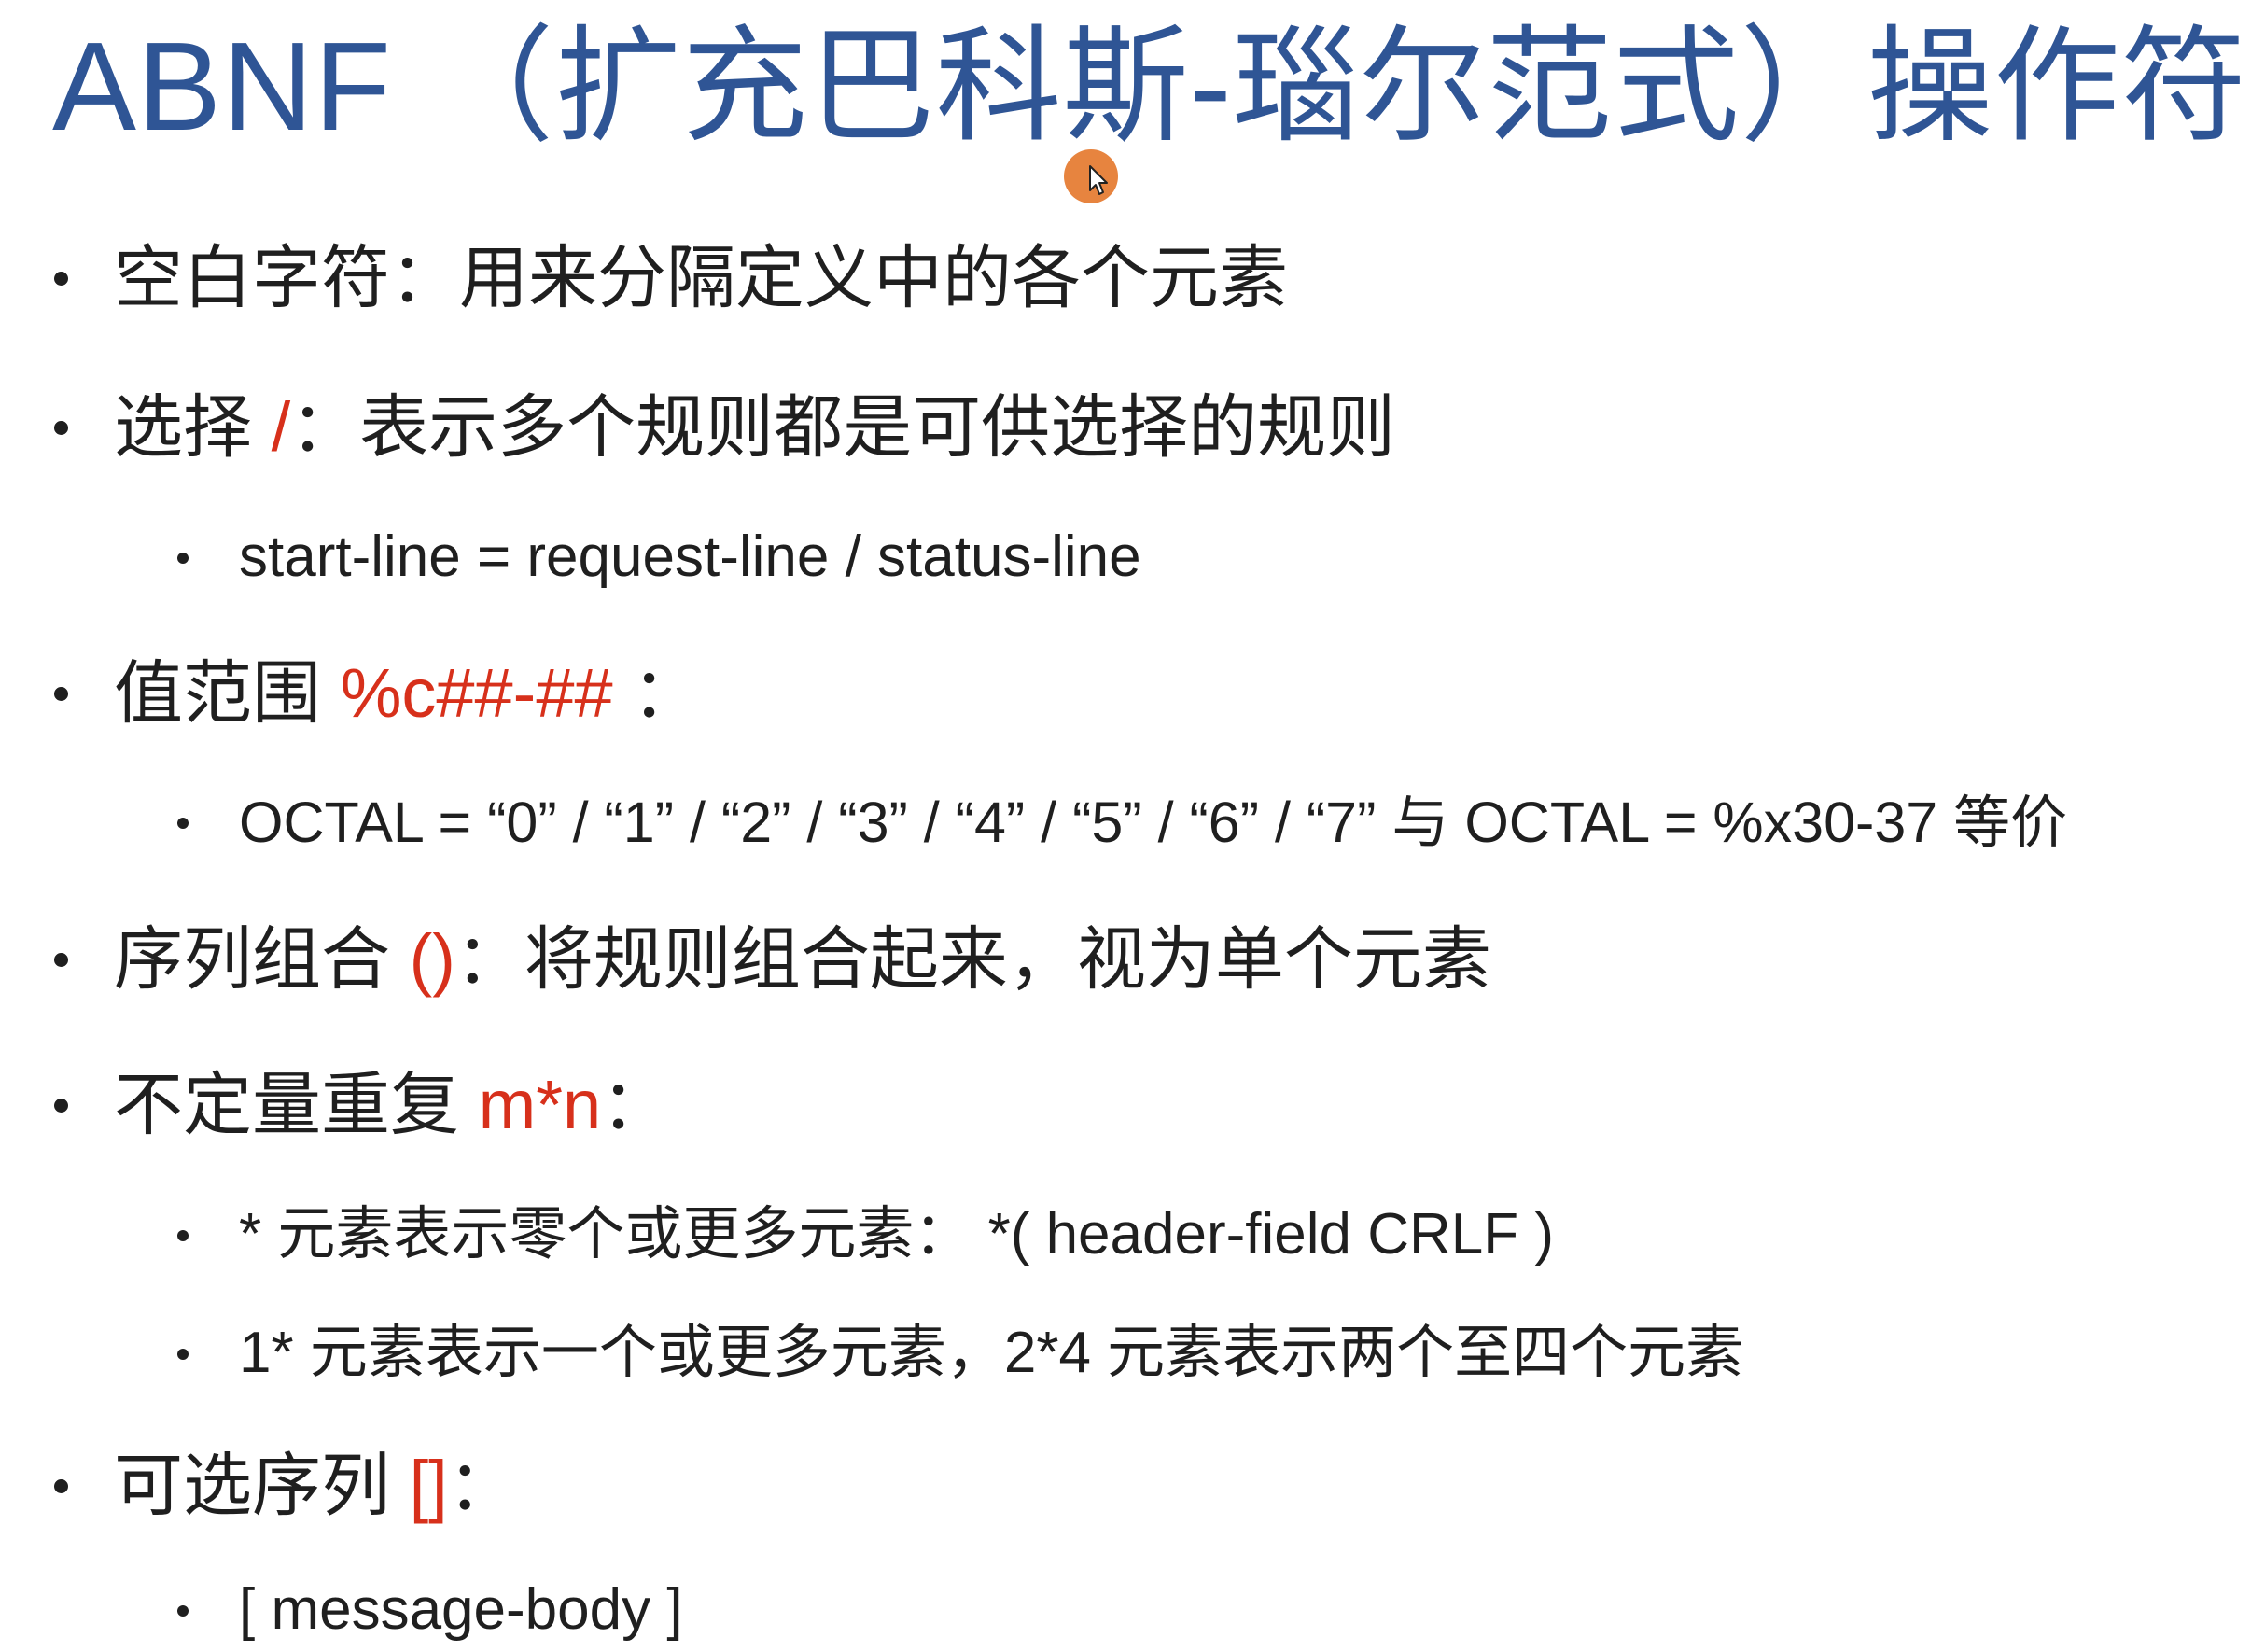 Image resolution: width=2251 pixels, height=1652 pixels. Describe the element at coordinates (227, 693) in the screenshot. I see `item-label: 值范围` at that location.